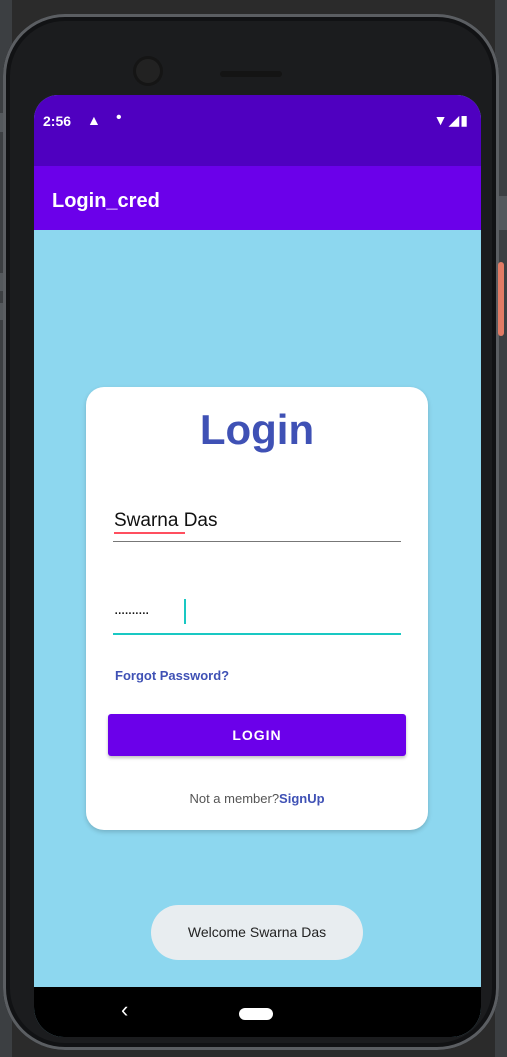  What do you see at coordinates (257, 634) in the screenshot?
I see `password-active-underline` at bounding box center [257, 634].